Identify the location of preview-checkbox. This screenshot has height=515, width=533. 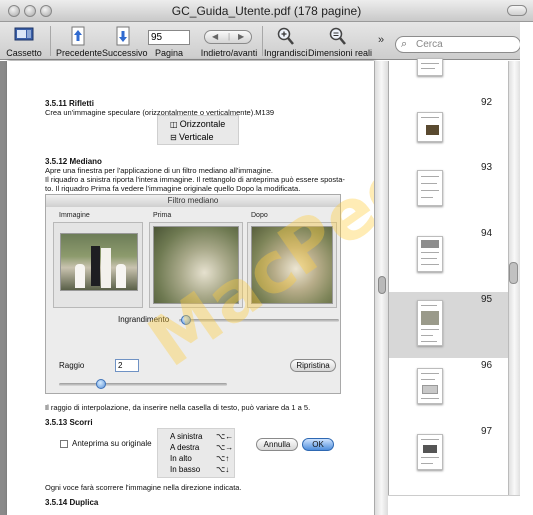
(64, 444).